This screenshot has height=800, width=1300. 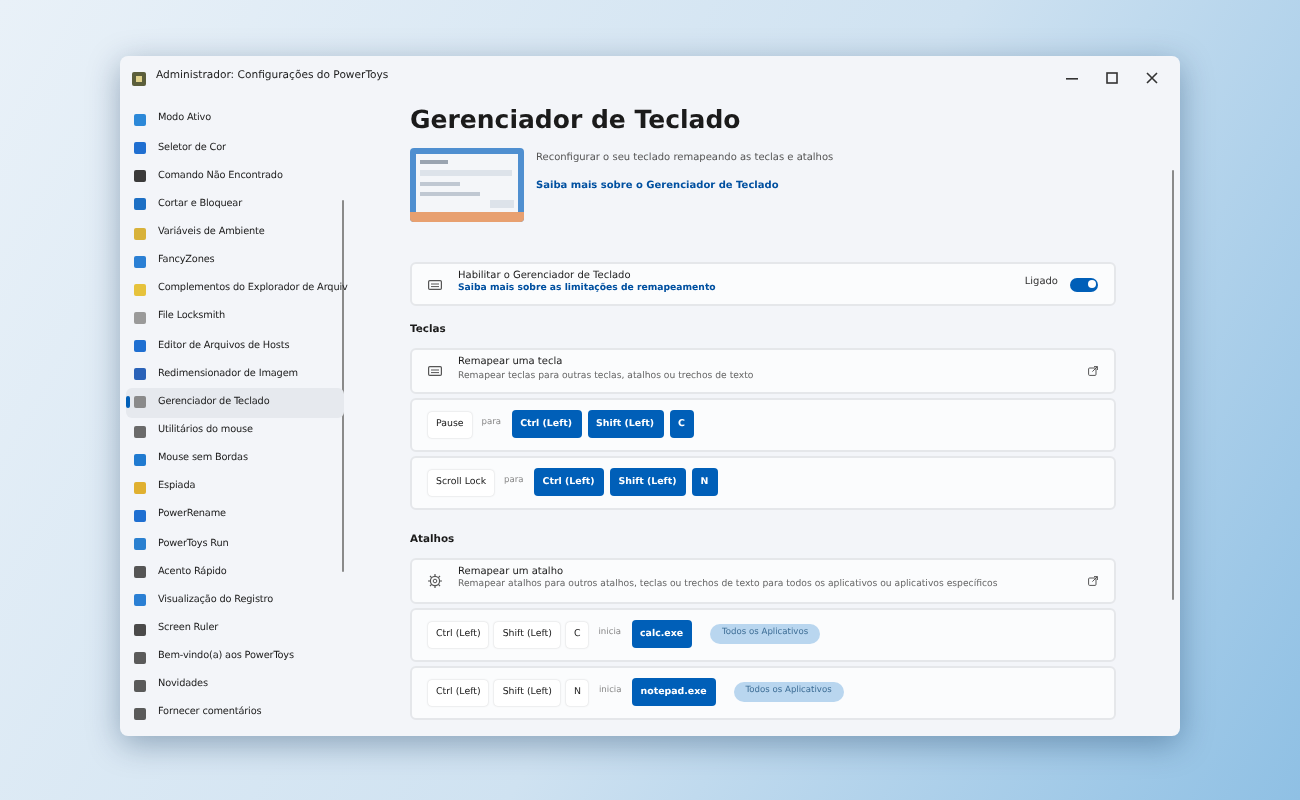 I want to click on app-icon, so click(x=139, y=78).